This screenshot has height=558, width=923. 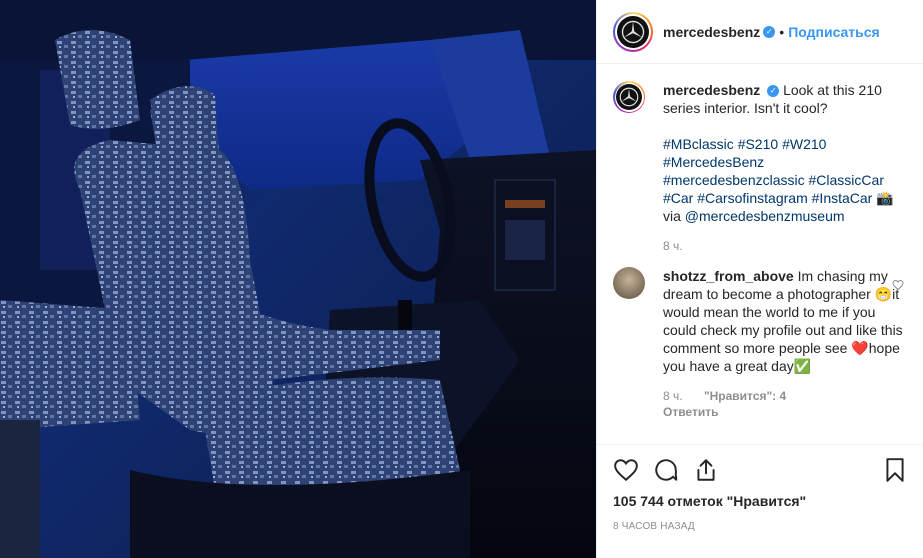 What do you see at coordinates (885, 198) in the screenshot?
I see `camera-emoji: 📸` at bounding box center [885, 198].